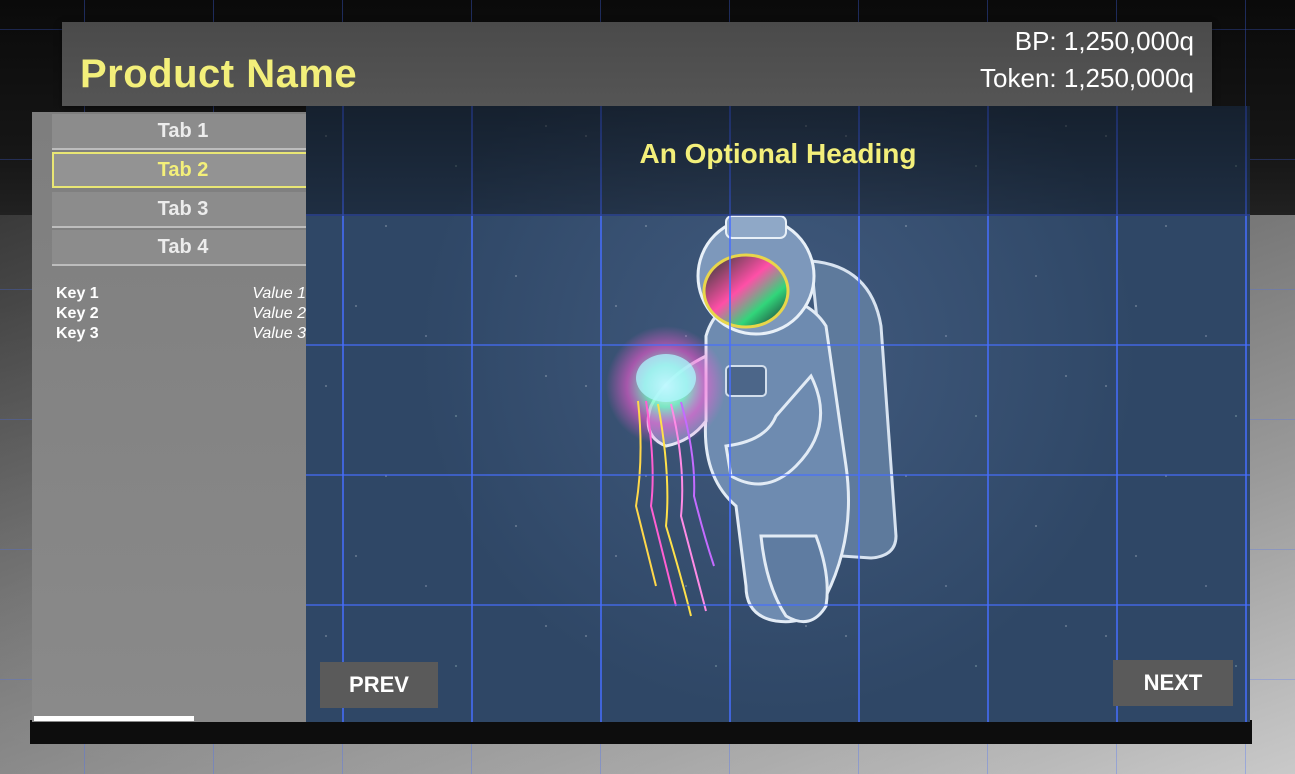  I want to click on detail-row: Key 3 Value 3, so click(179, 335).